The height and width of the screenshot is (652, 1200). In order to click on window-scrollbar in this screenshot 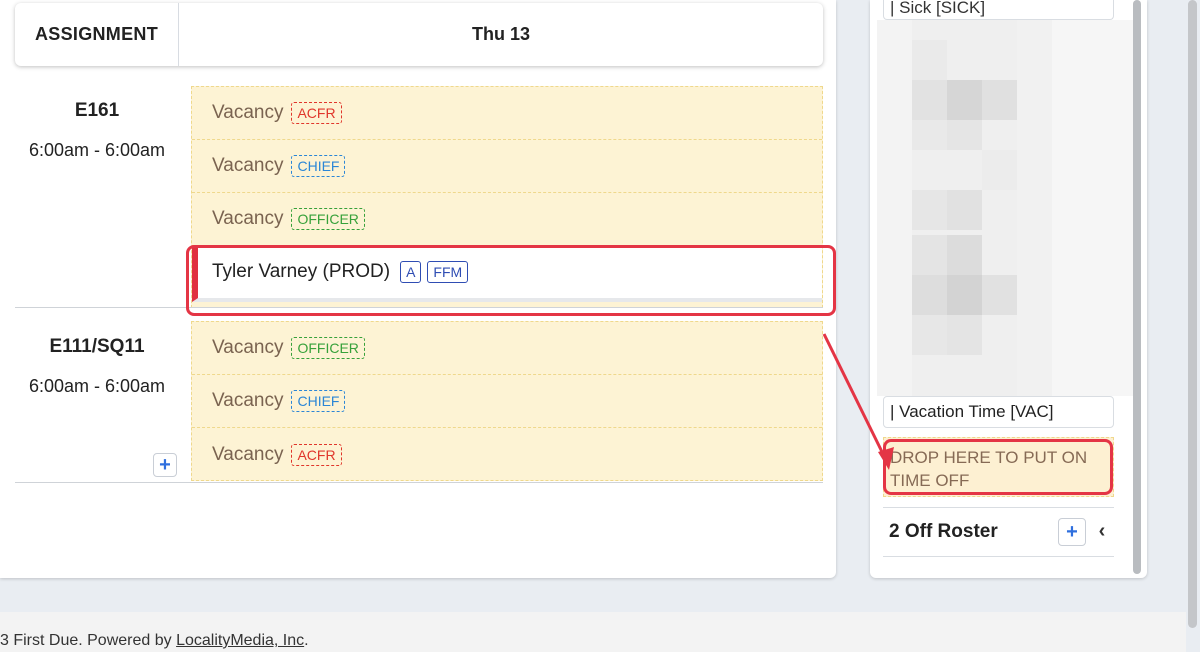, I will do `click(1192, 314)`.